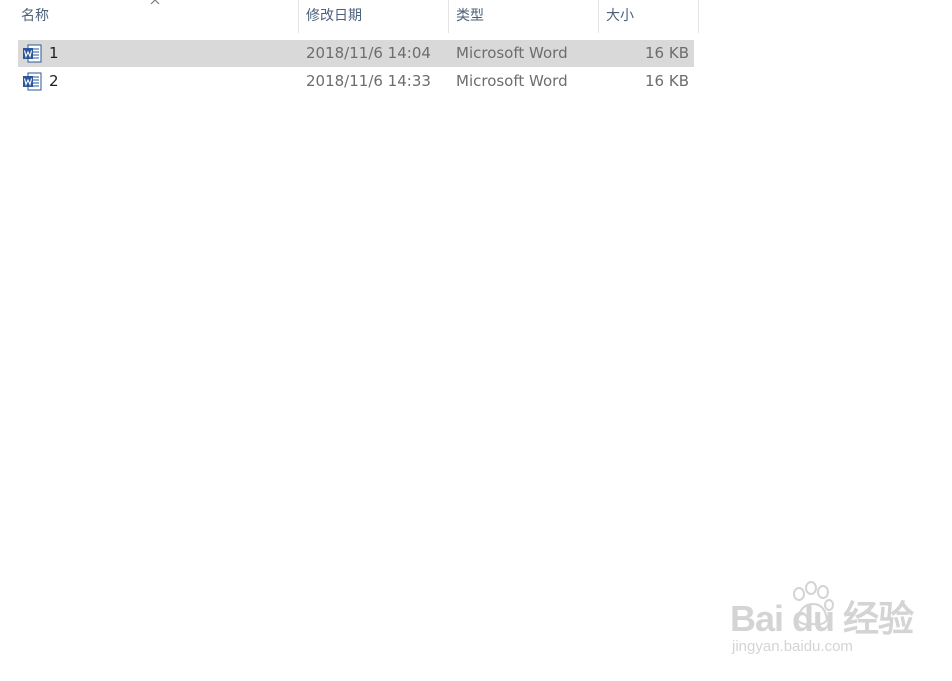 Image resolution: width=952 pixels, height=681 pixels. What do you see at coordinates (524, 16) in the screenshot?
I see `column-header-type: 类型` at bounding box center [524, 16].